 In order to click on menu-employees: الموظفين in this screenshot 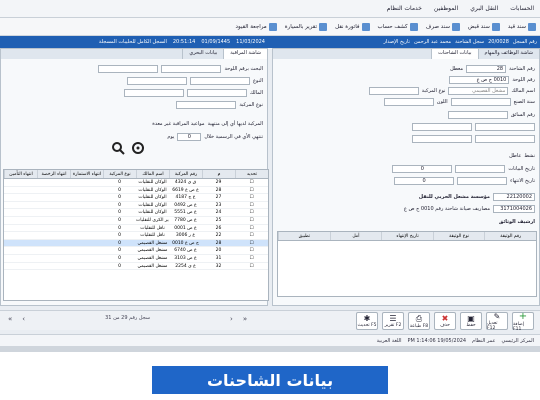, I will do `click(446, 8)`.